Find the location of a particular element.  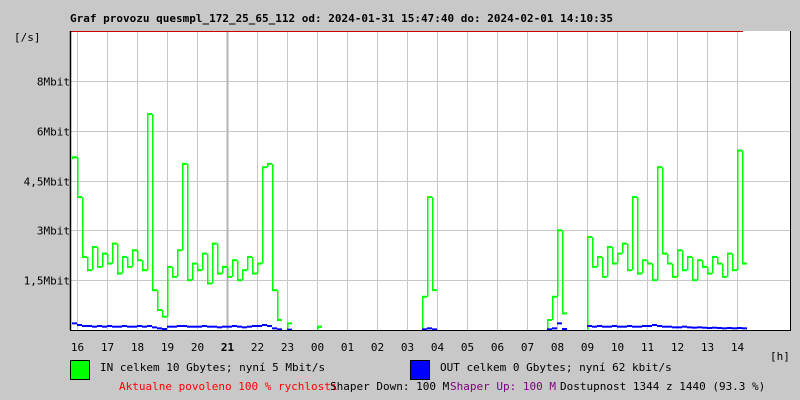

x-tick-label: 05 is located at coordinates (467, 347).